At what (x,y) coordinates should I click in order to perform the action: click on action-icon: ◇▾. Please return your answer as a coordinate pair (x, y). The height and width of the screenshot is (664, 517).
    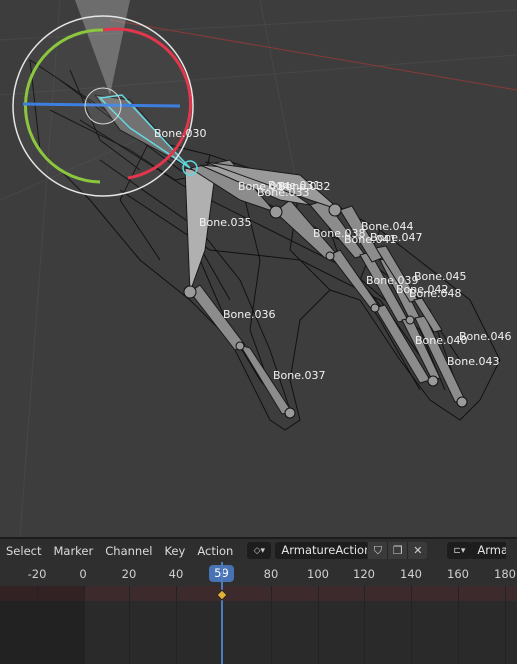
    Looking at the image, I should click on (259, 550).